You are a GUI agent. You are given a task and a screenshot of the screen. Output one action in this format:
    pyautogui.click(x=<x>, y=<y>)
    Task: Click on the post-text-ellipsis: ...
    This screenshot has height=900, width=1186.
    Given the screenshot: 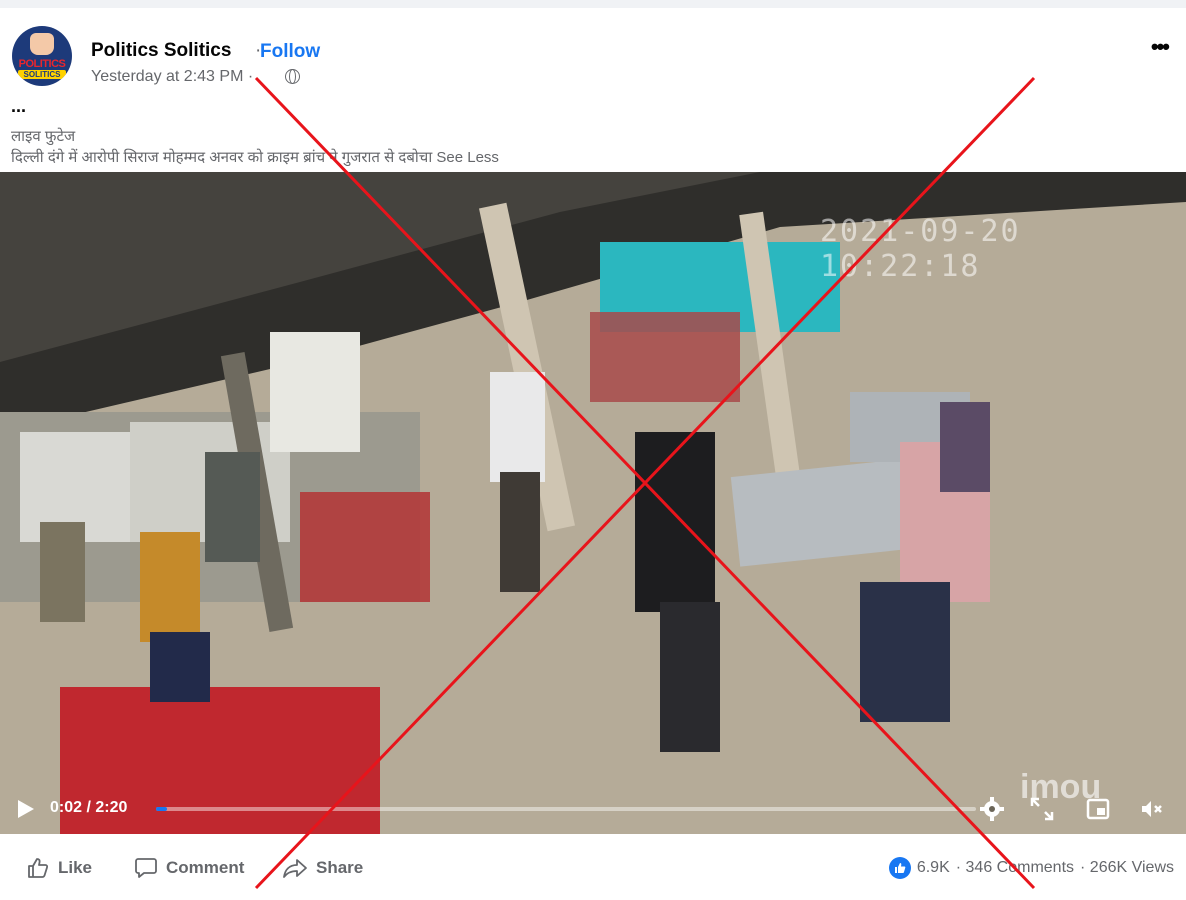 What is the action you would take?
    pyautogui.click(x=19, y=106)
    